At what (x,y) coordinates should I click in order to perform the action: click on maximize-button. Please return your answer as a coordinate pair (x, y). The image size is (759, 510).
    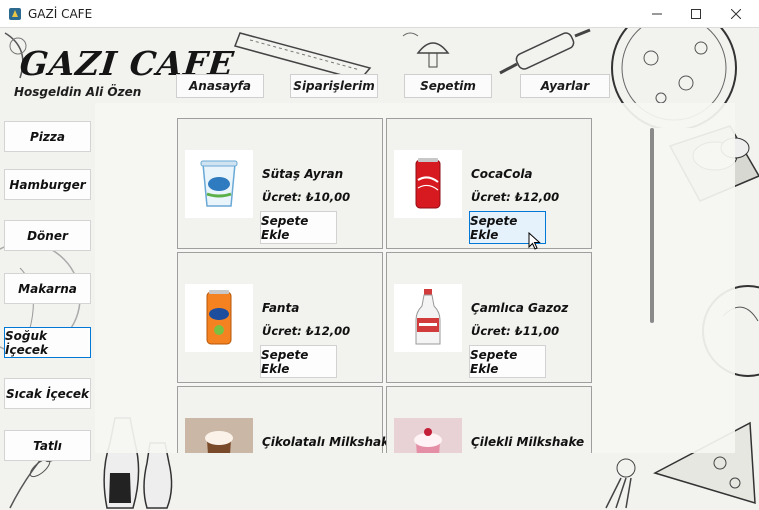
    Looking at the image, I should click on (696, 14).